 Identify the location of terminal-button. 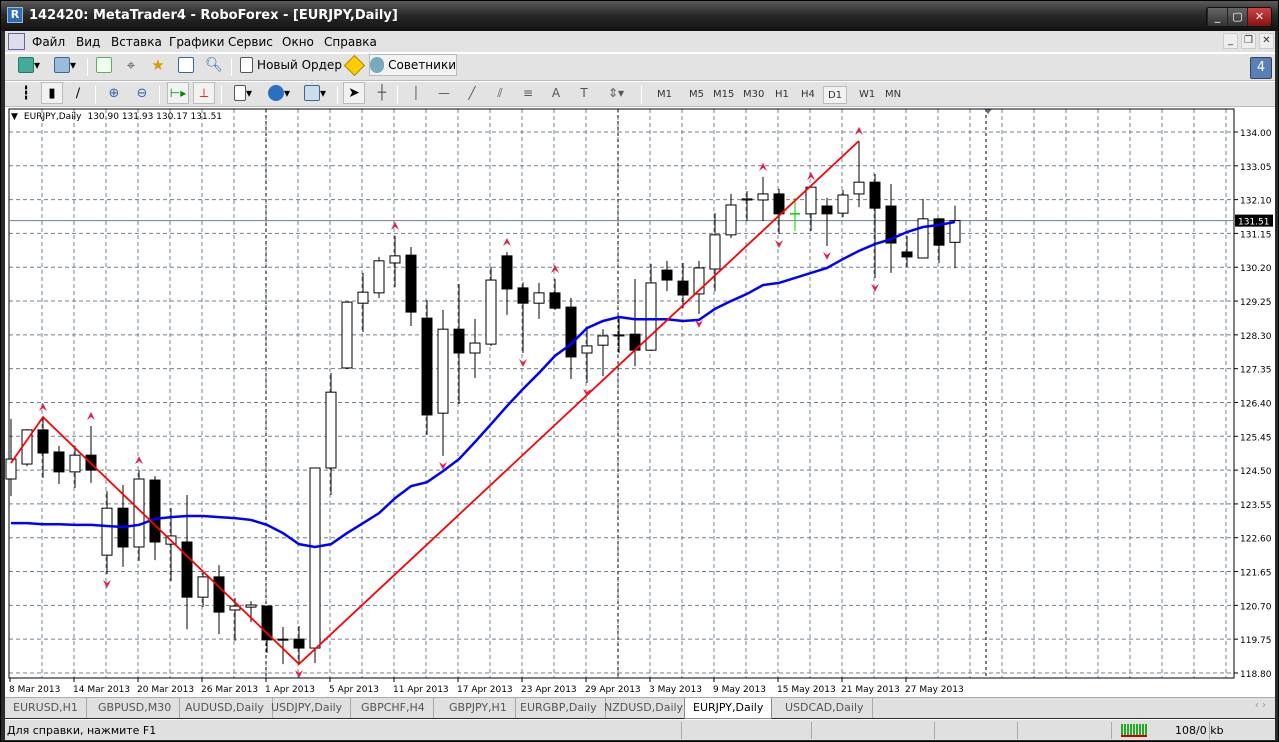
(186, 65).